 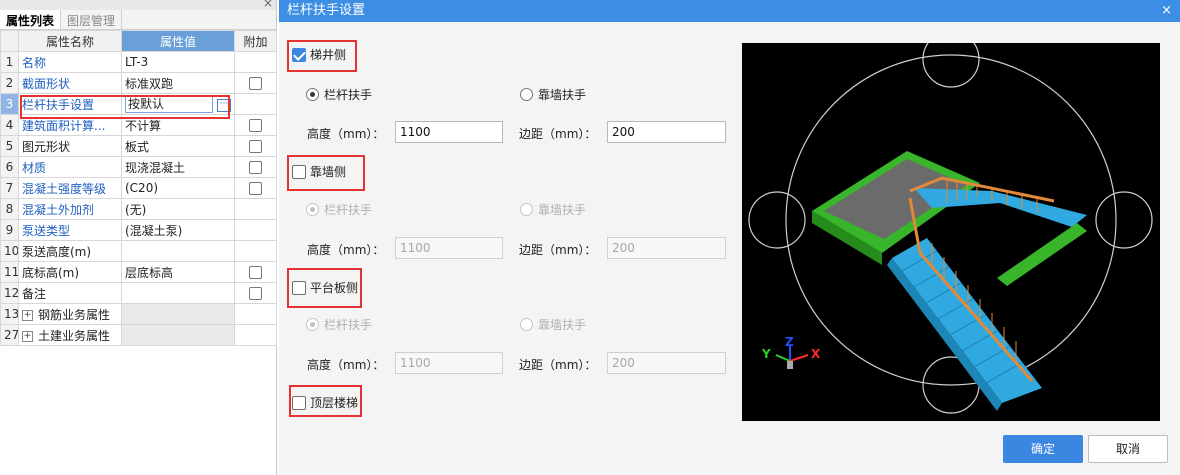 I want to click on property-value: 标准双跑, so click(x=178, y=83).